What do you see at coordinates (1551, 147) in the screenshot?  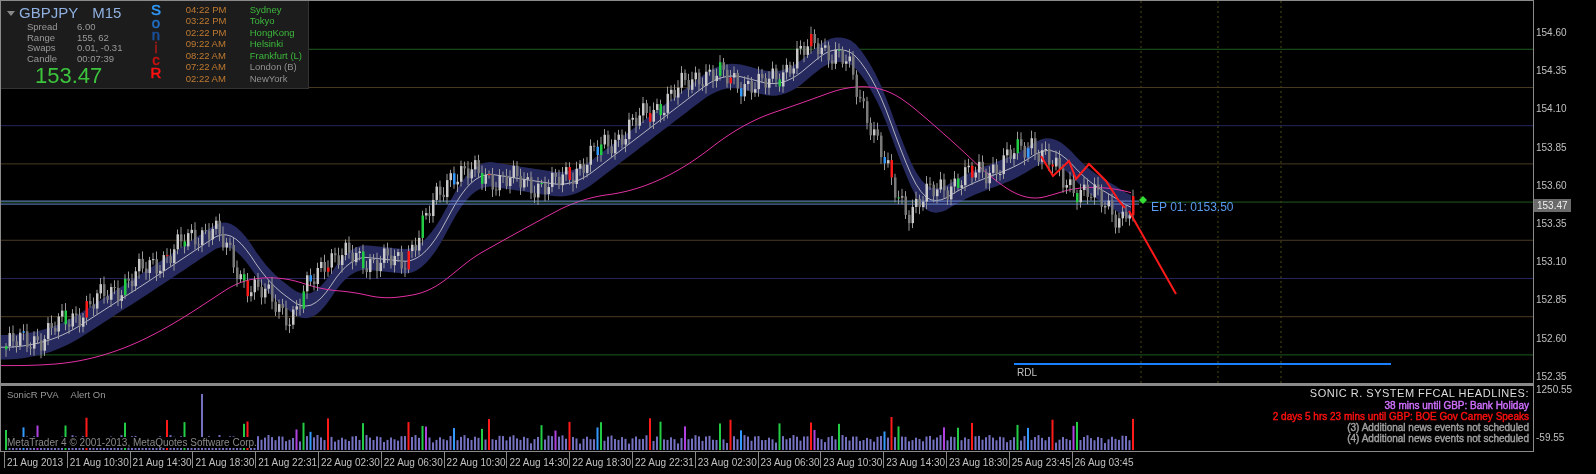 I see `price-tick-label: 153.85` at bounding box center [1551, 147].